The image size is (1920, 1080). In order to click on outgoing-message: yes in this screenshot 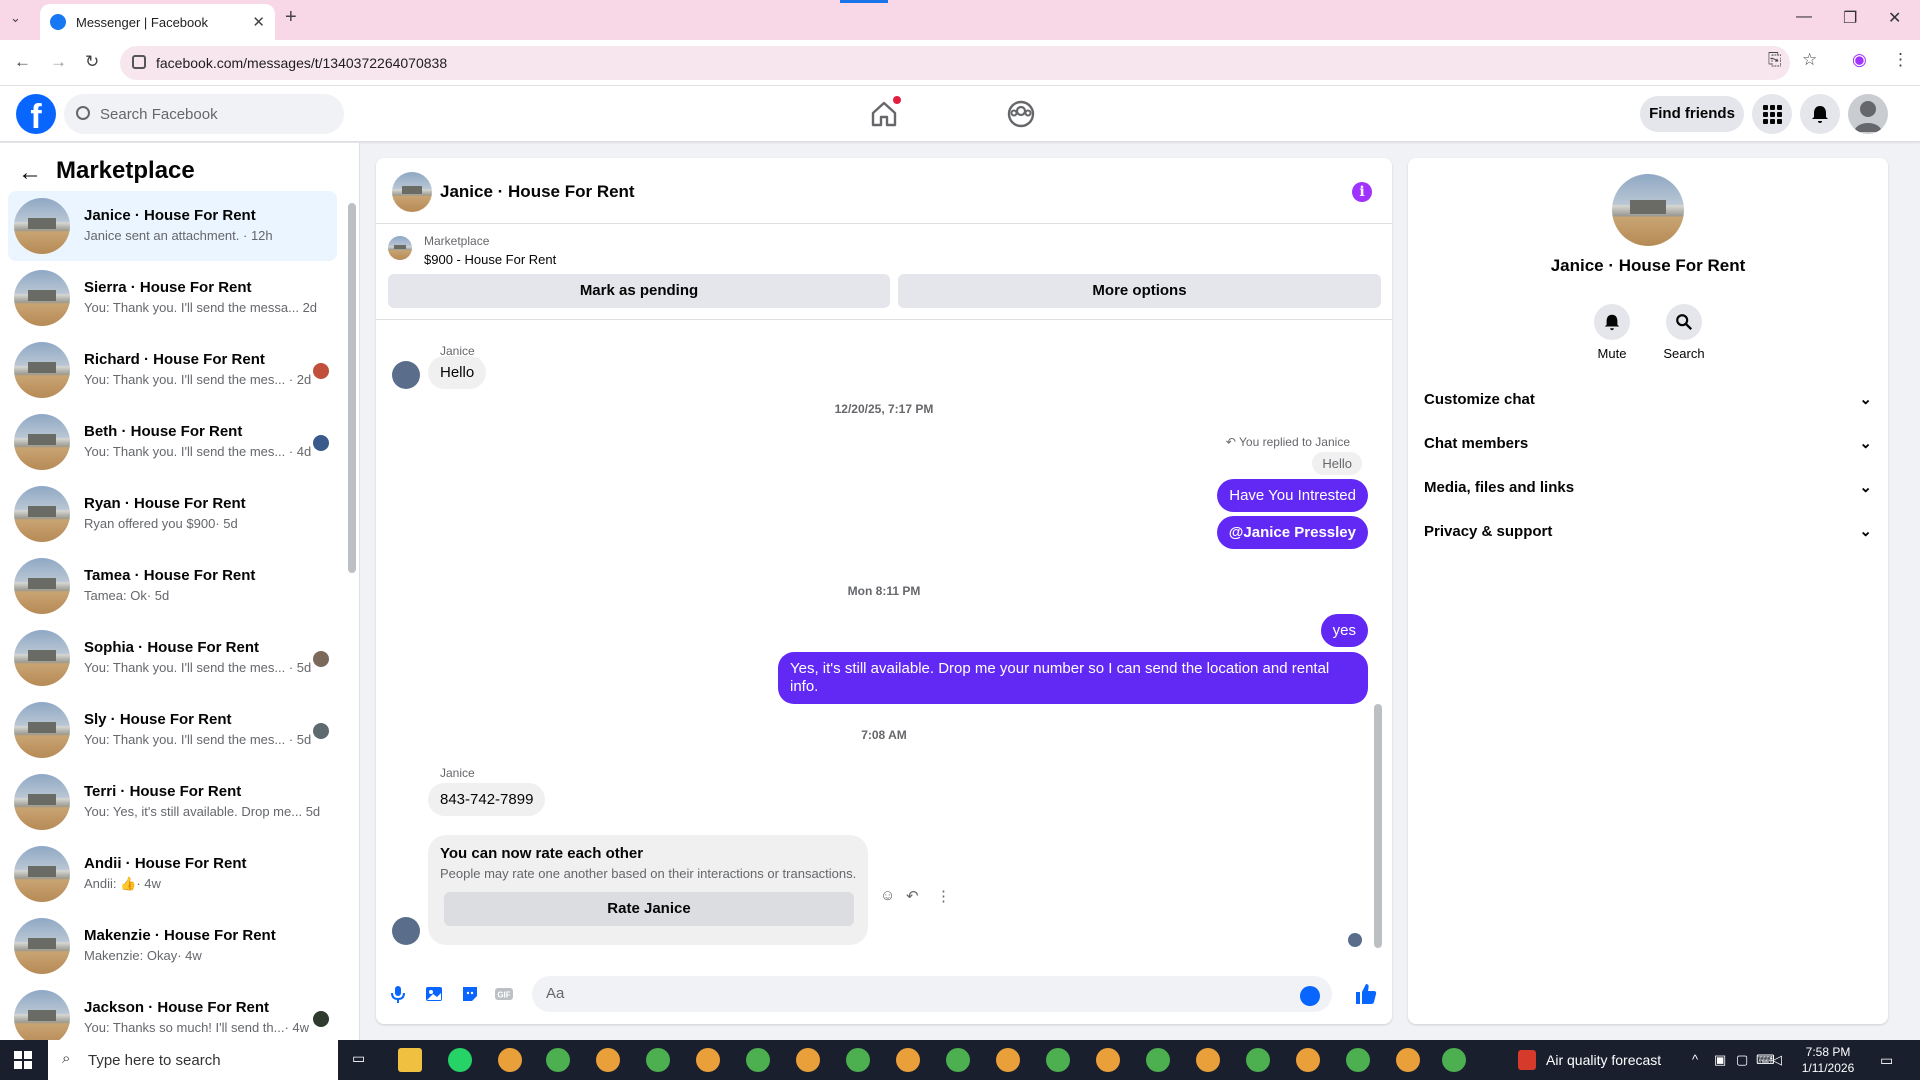, I will do `click(1344, 630)`.